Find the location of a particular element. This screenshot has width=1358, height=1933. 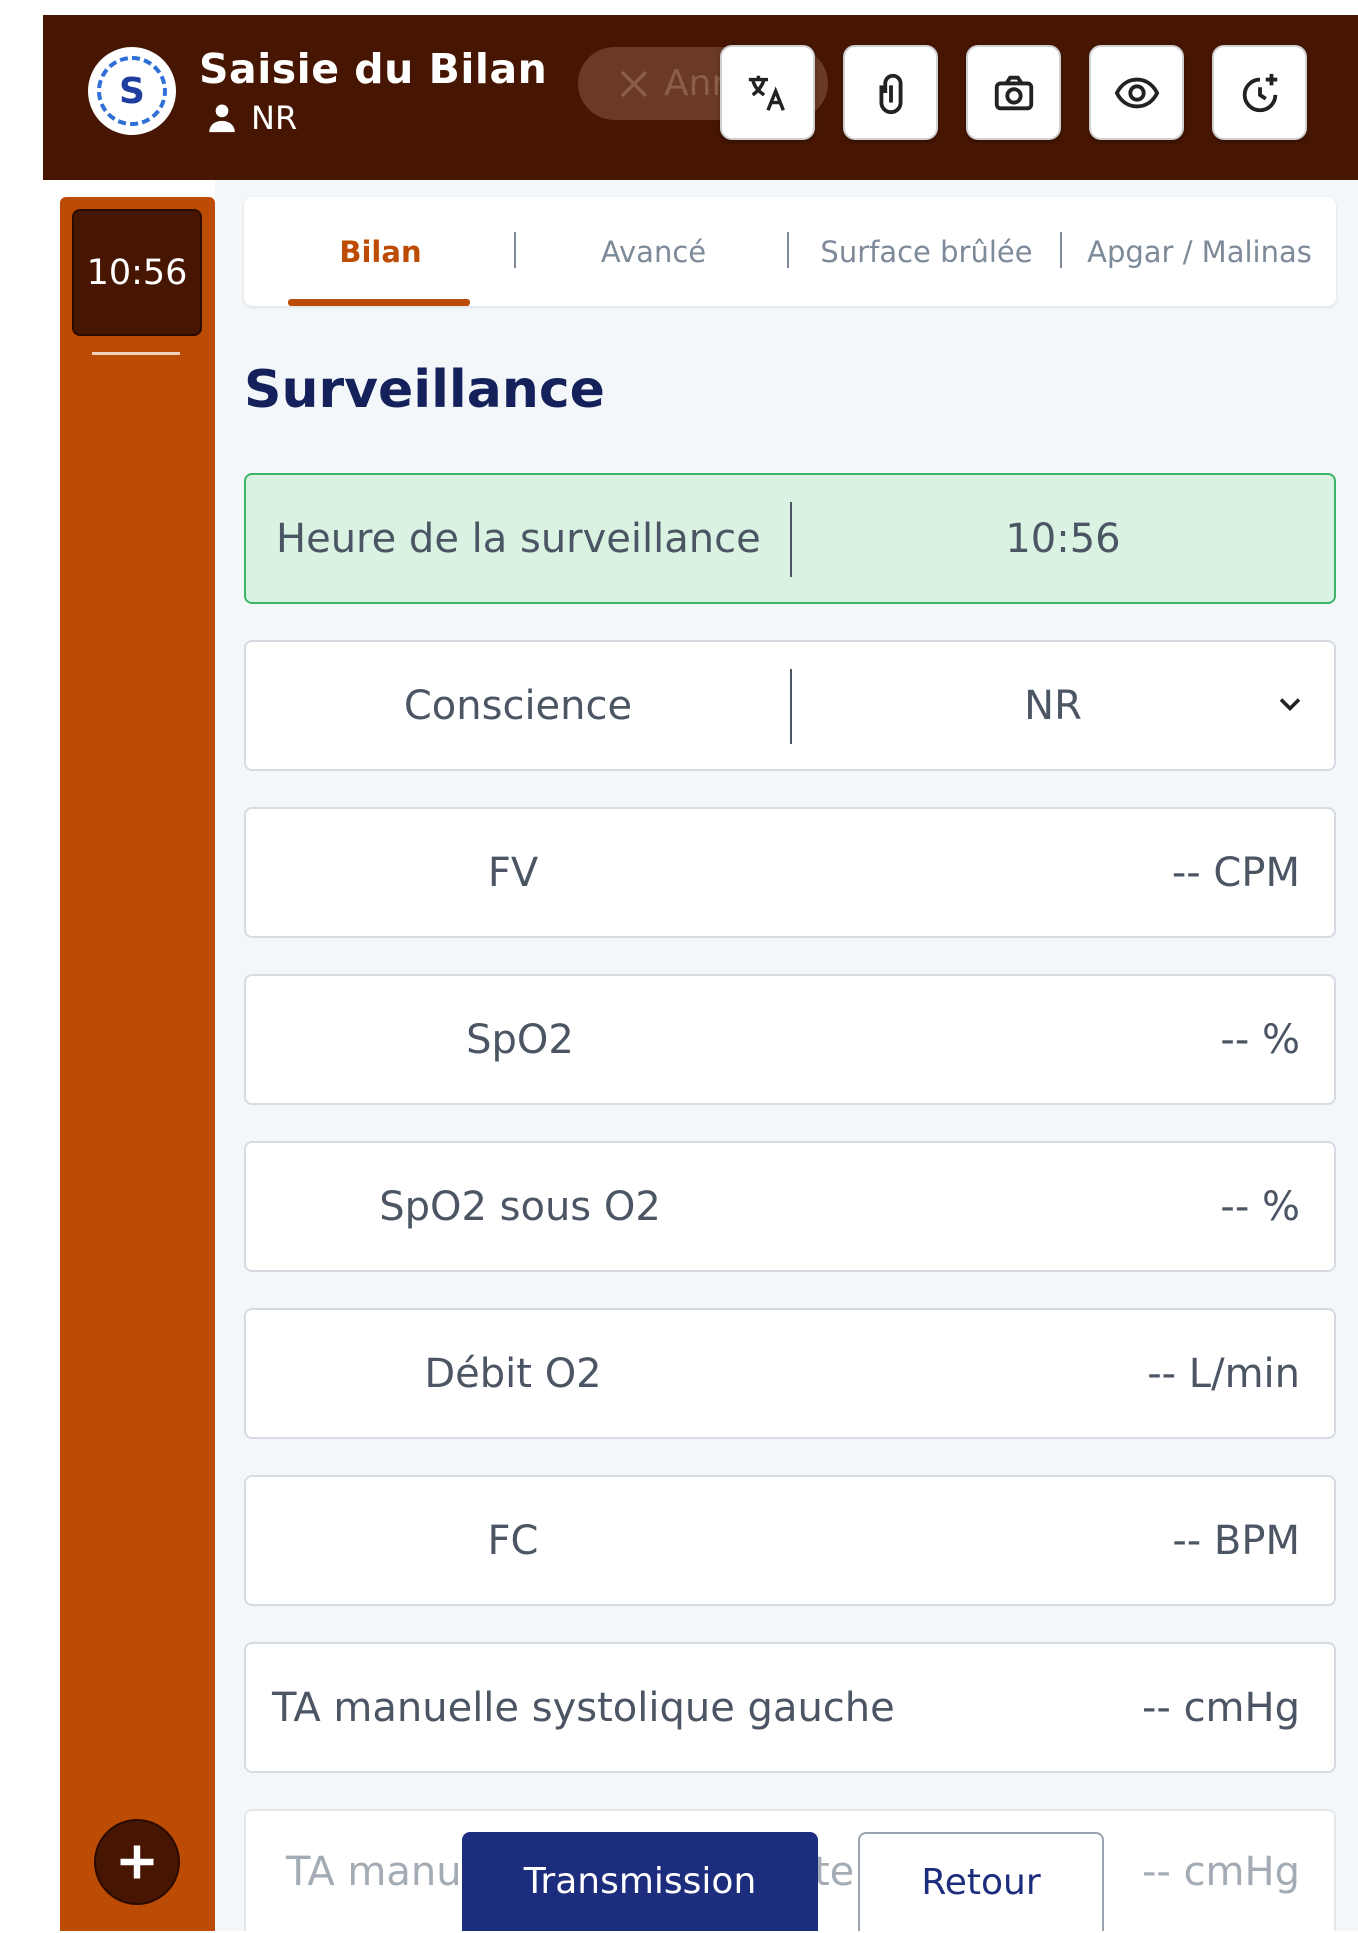

attach-button is located at coordinates (890, 92).